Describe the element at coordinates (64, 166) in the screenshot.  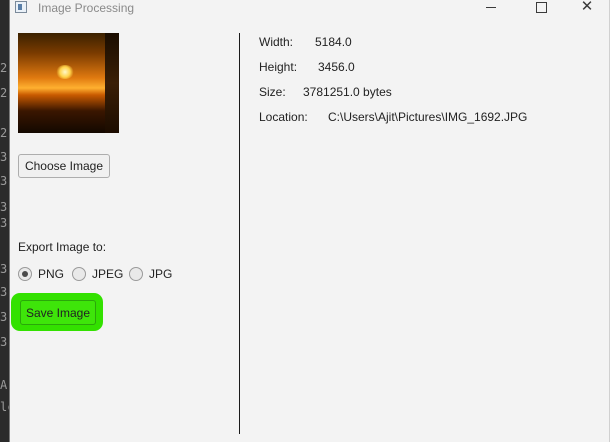
I see `choose-image-button: Choose Image` at that location.